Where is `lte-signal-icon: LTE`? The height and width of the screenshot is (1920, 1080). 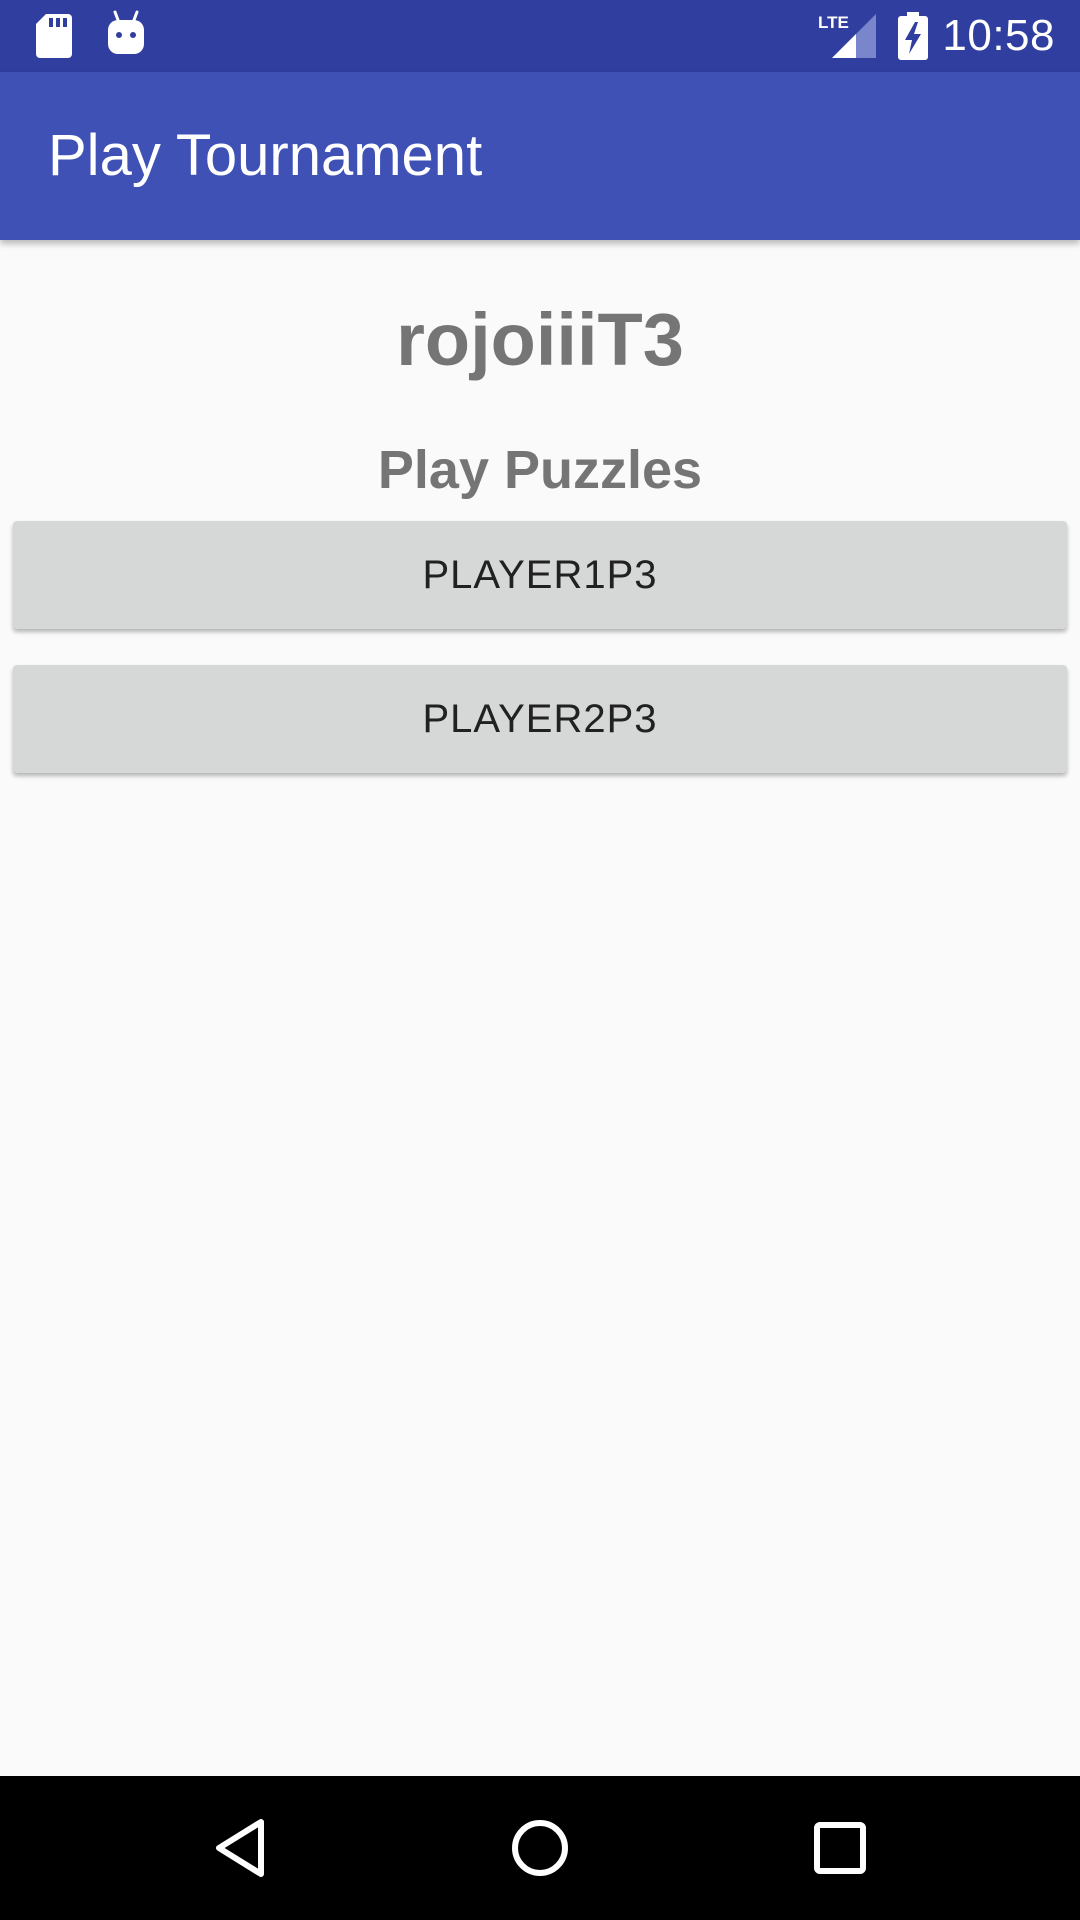
lte-signal-icon: LTE is located at coordinates (847, 37).